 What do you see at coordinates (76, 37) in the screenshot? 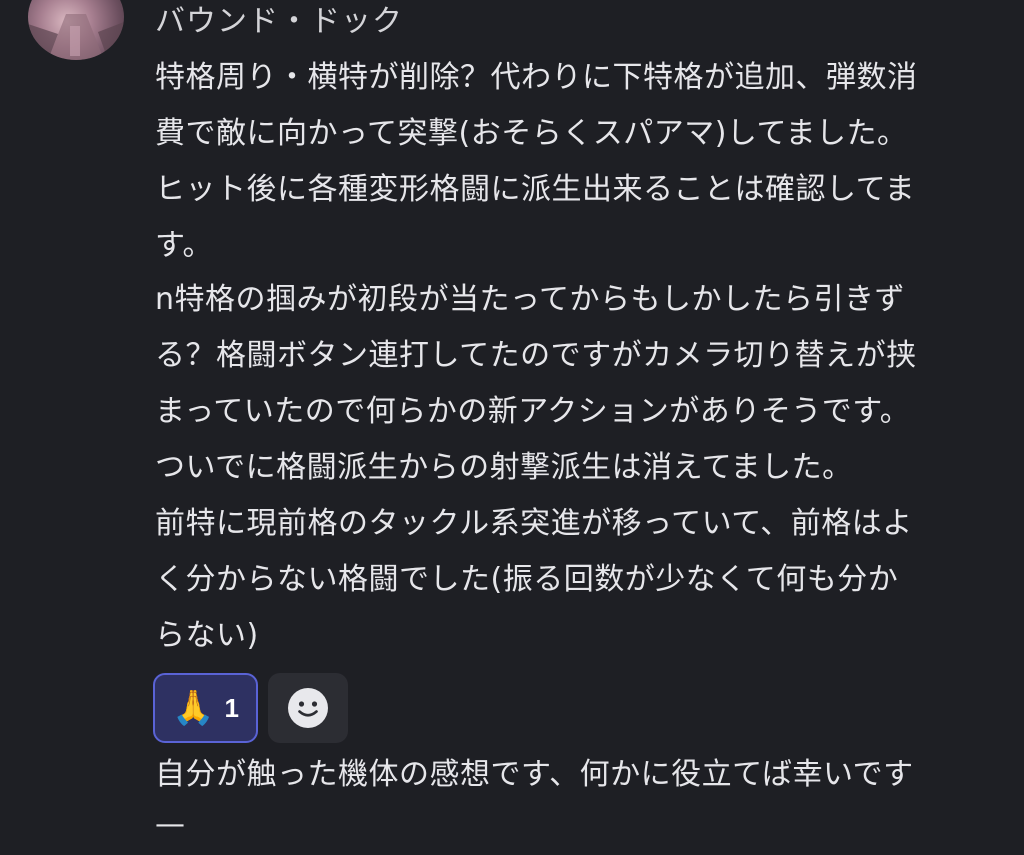
I see `avatar-image` at bounding box center [76, 37].